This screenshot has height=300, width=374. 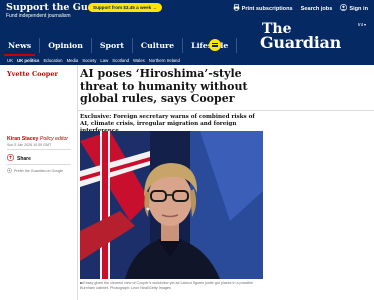 What do you see at coordinates (73, 61) in the screenshot?
I see `subnav-item-media: Media` at bounding box center [73, 61].